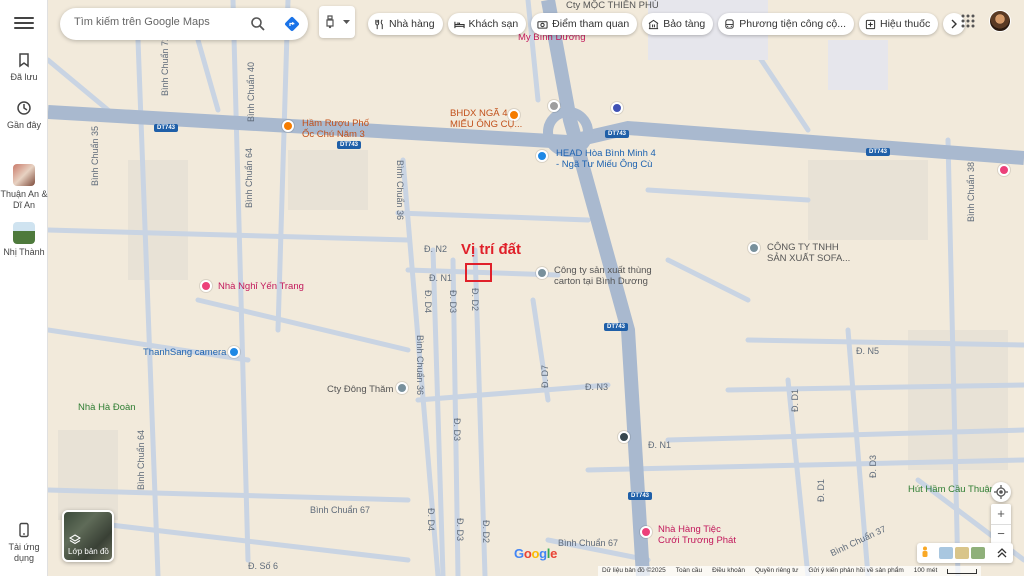 The image size is (1024, 576). I want to click on rail-place2-label: Nhị Thành, so click(24, 252).